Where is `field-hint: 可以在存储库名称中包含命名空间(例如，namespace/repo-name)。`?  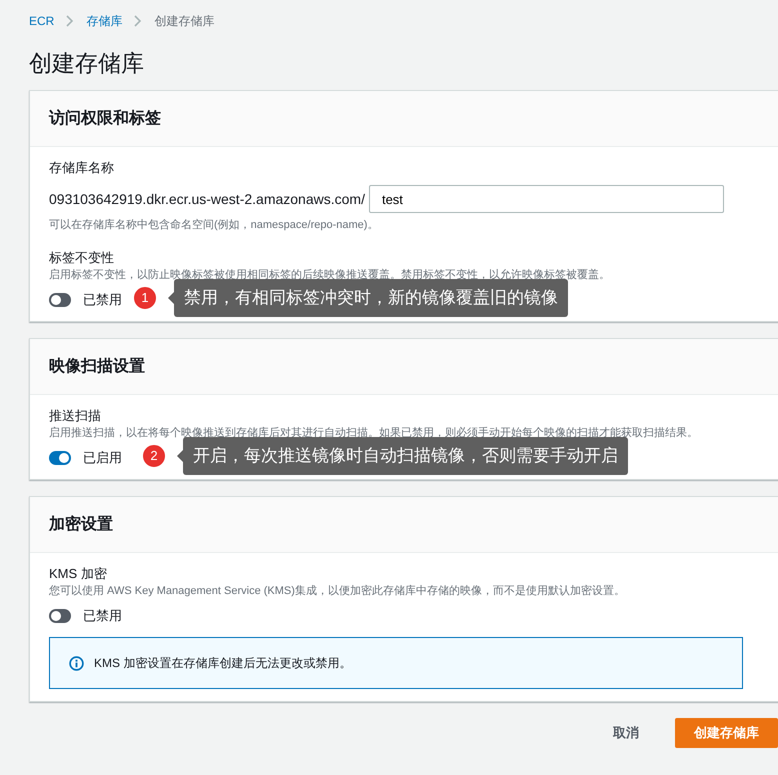
field-hint: 可以在存储库名称中包含命名空间(例如，namespace/repo-name)。 is located at coordinates (214, 225).